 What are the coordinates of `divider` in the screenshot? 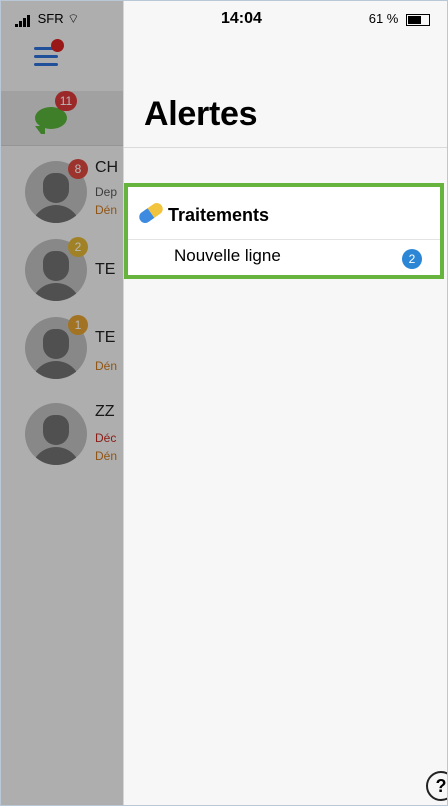 It's located at (285, 147).